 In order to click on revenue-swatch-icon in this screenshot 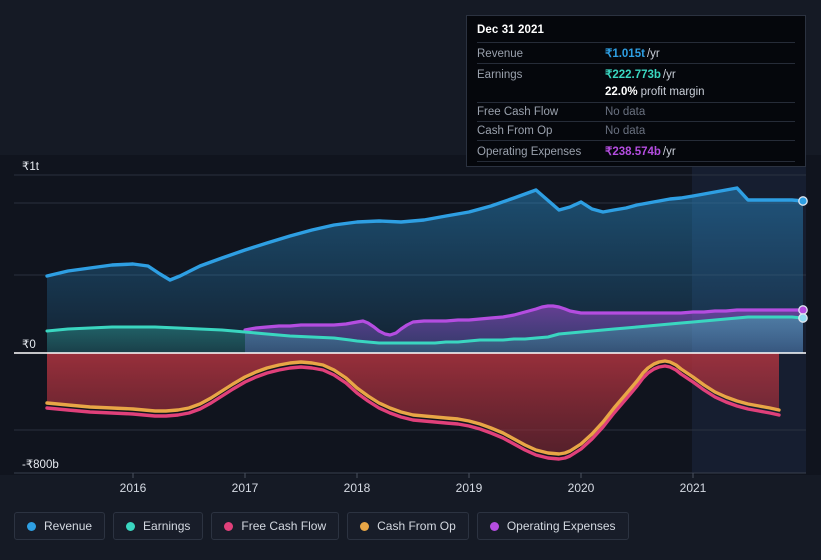, I will do `click(31, 526)`.